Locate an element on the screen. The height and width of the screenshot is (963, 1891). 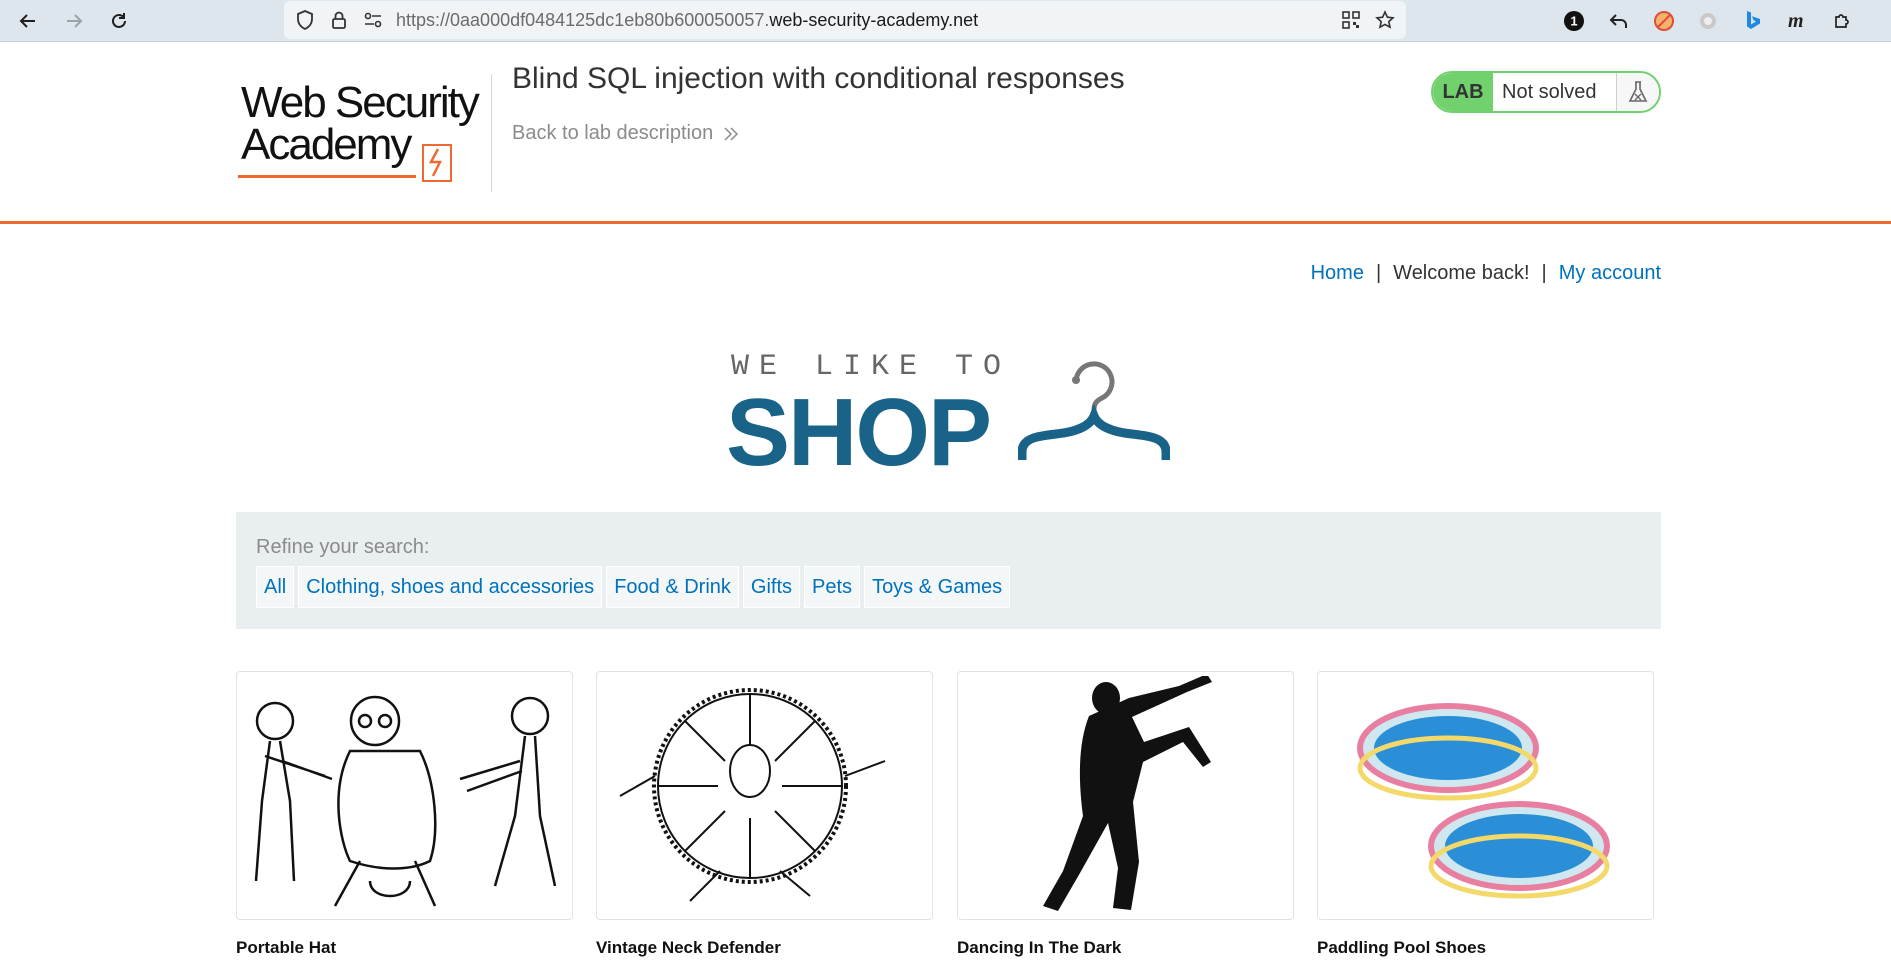
shop-logo: WE LIKE TO SHOP is located at coordinates (948, 418).